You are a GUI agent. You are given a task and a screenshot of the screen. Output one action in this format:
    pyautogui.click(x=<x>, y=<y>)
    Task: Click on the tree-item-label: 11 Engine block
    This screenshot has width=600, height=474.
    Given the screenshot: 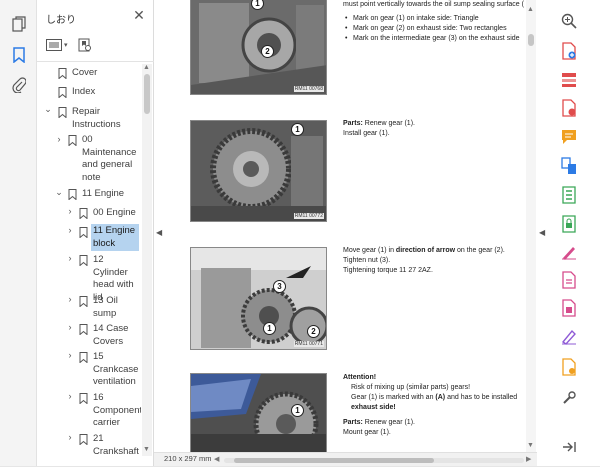 What is the action you would take?
    pyautogui.click(x=115, y=237)
    